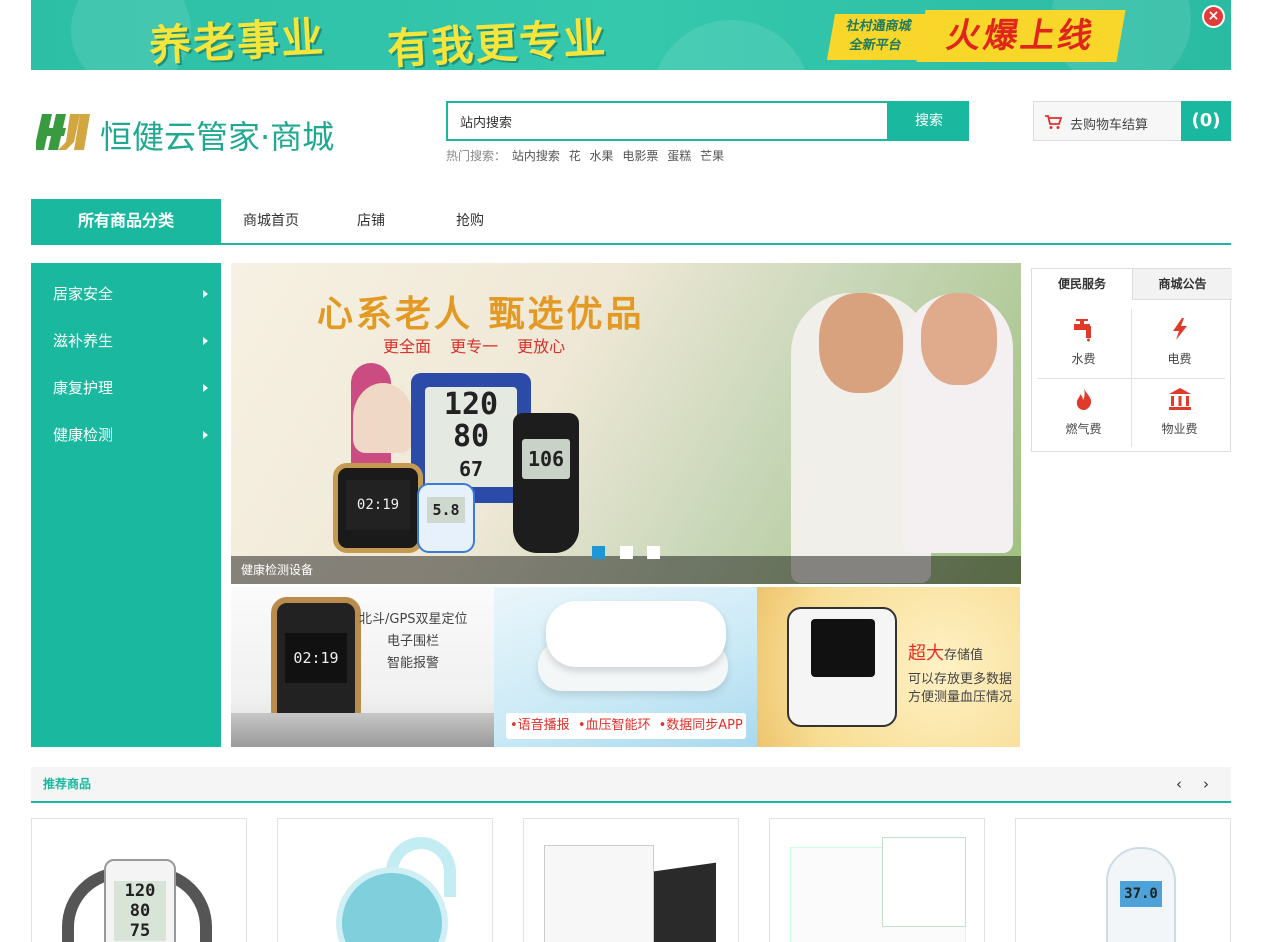 Image resolution: width=1275 pixels, height=942 pixels. What do you see at coordinates (471, 404) in the screenshot?
I see `bp-reading-top: 120` at bounding box center [471, 404].